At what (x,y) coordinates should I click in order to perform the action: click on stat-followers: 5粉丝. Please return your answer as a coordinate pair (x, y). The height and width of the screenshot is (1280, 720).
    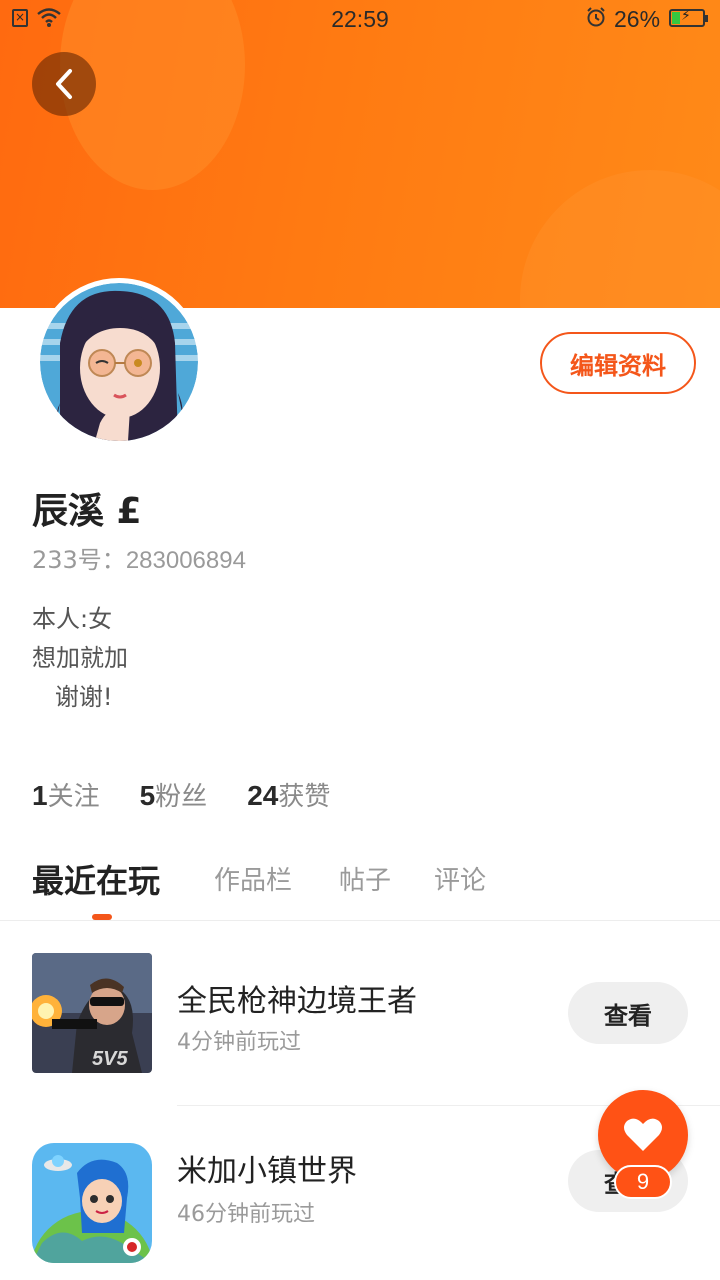
    Looking at the image, I should click on (174, 794).